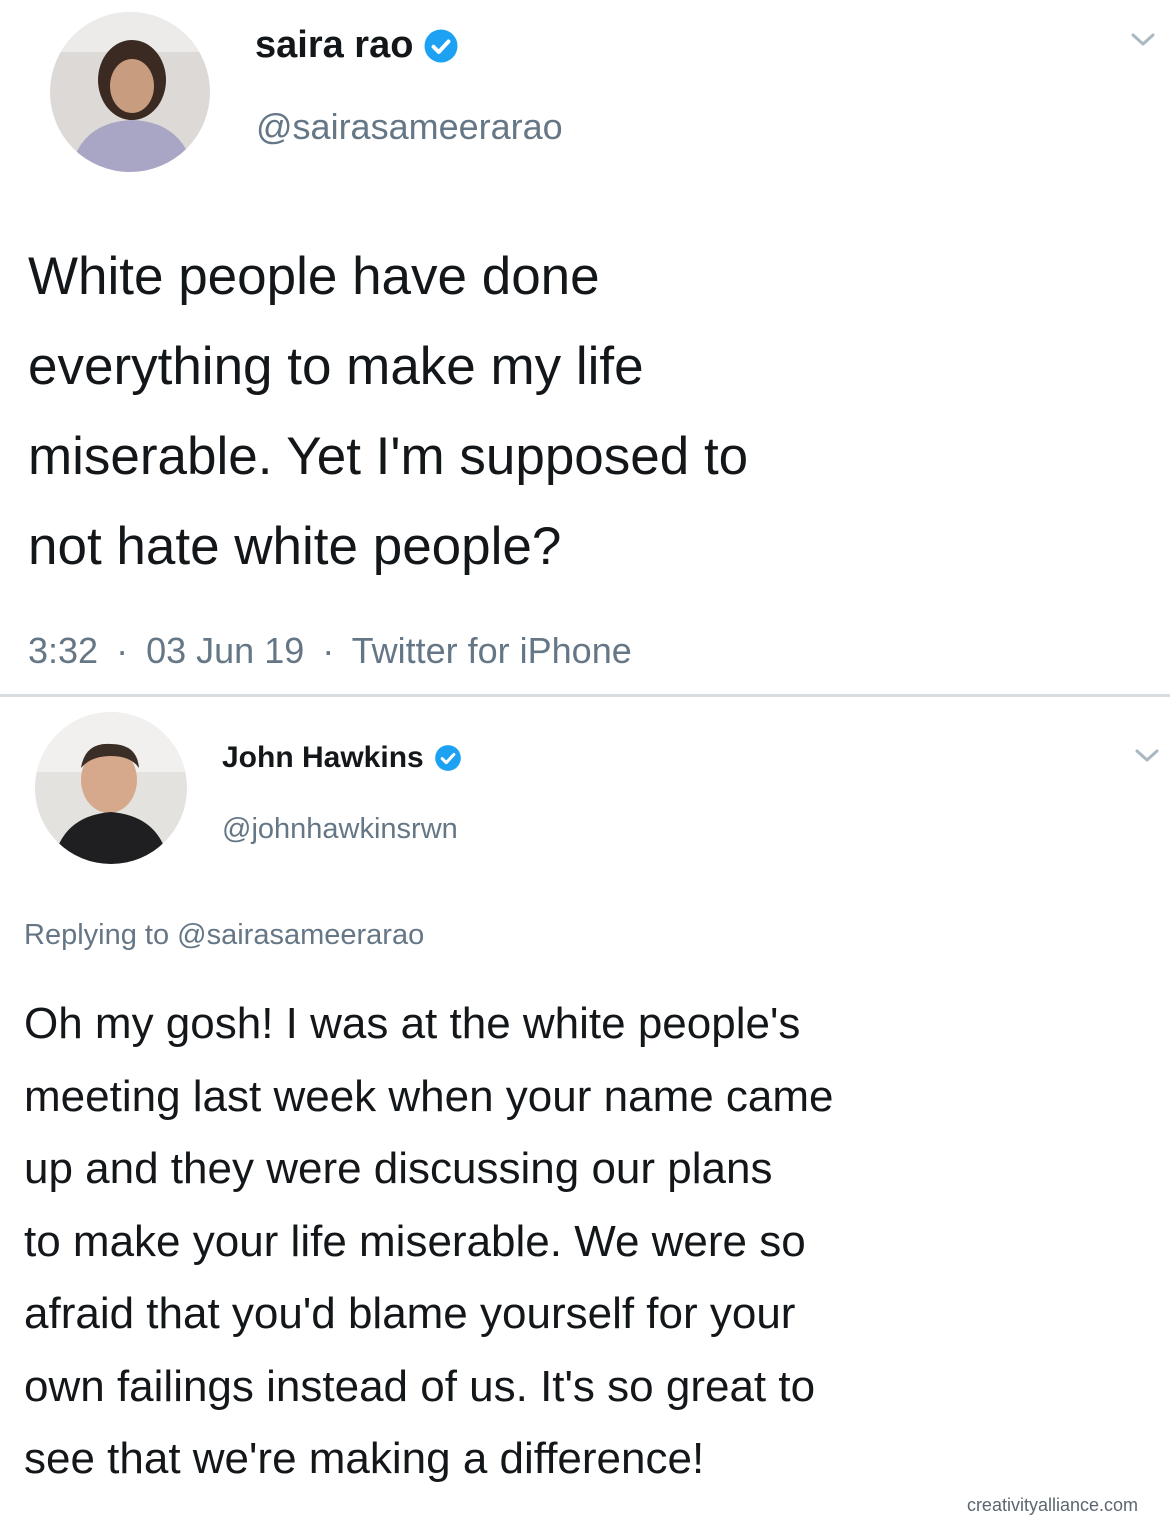 The image size is (1170, 1538). Describe the element at coordinates (314, 276) in the screenshot. I see `tweet-text-line: White people have done` at that location.